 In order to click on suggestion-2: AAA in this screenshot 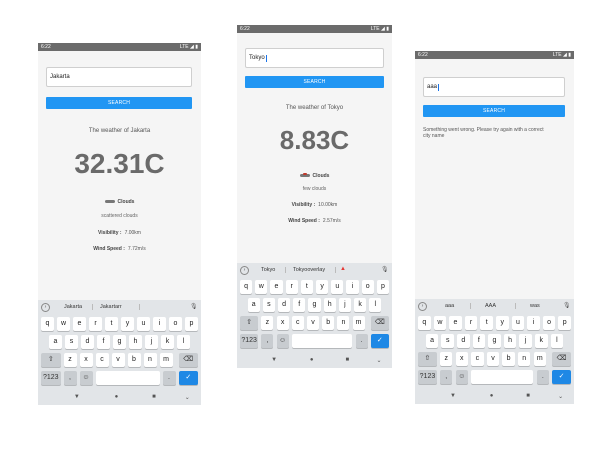, I will do `click(490, 306)`.